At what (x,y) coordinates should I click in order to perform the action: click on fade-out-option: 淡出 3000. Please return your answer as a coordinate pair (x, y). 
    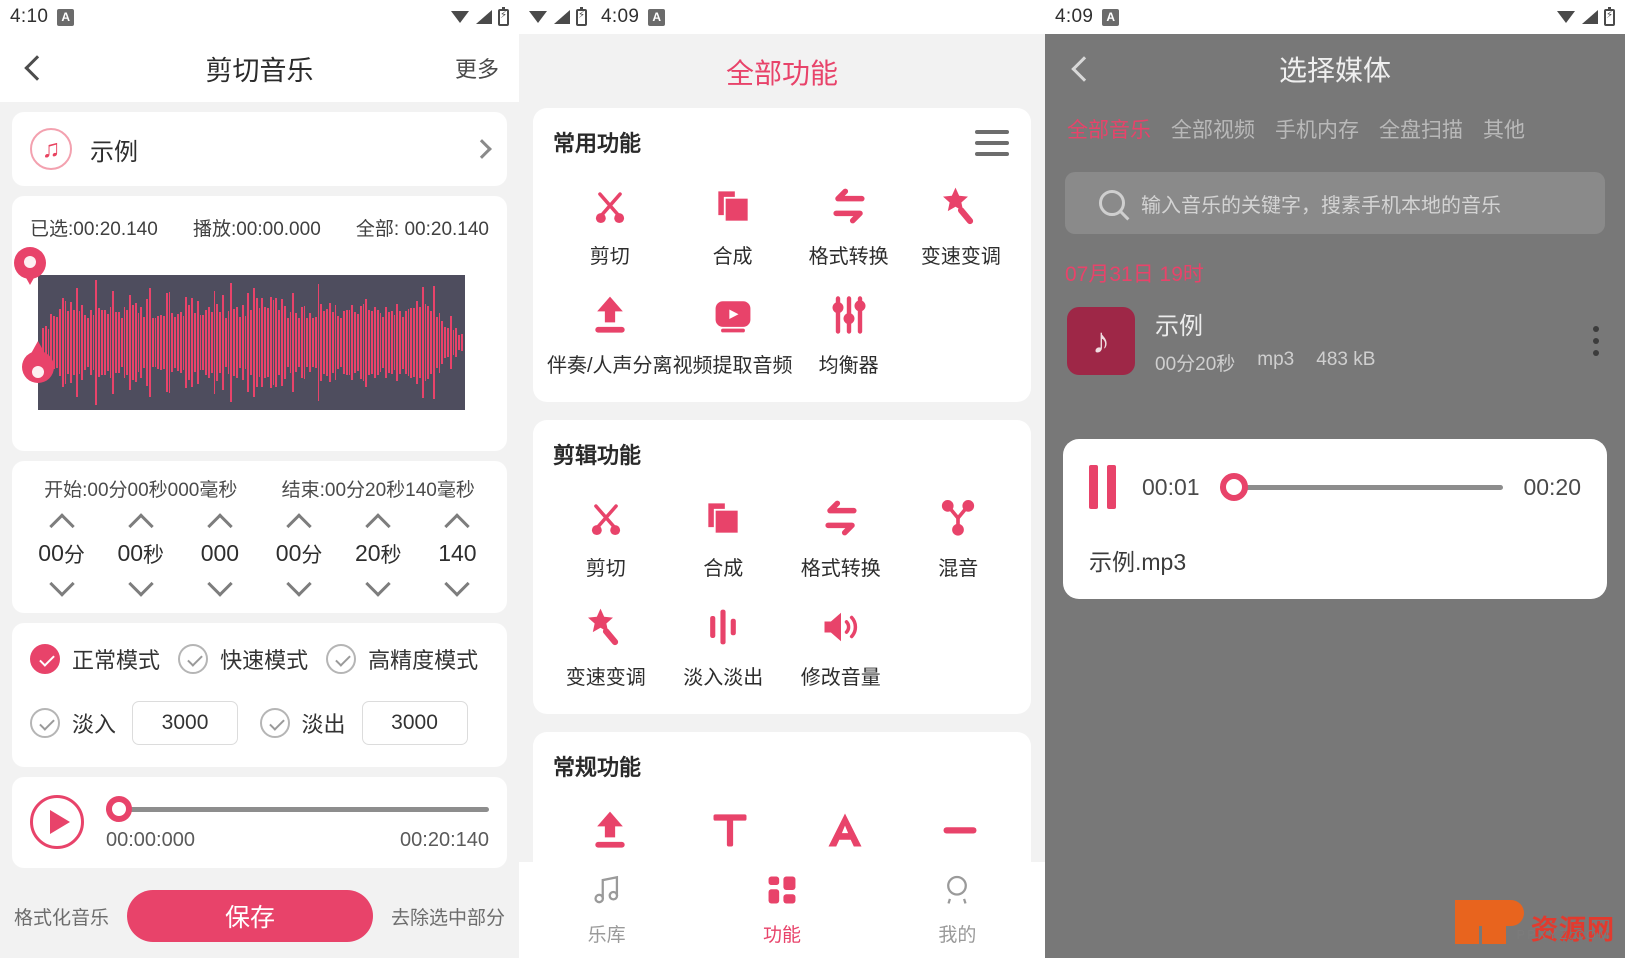
    Looking at the image, I should click on (374, 723).